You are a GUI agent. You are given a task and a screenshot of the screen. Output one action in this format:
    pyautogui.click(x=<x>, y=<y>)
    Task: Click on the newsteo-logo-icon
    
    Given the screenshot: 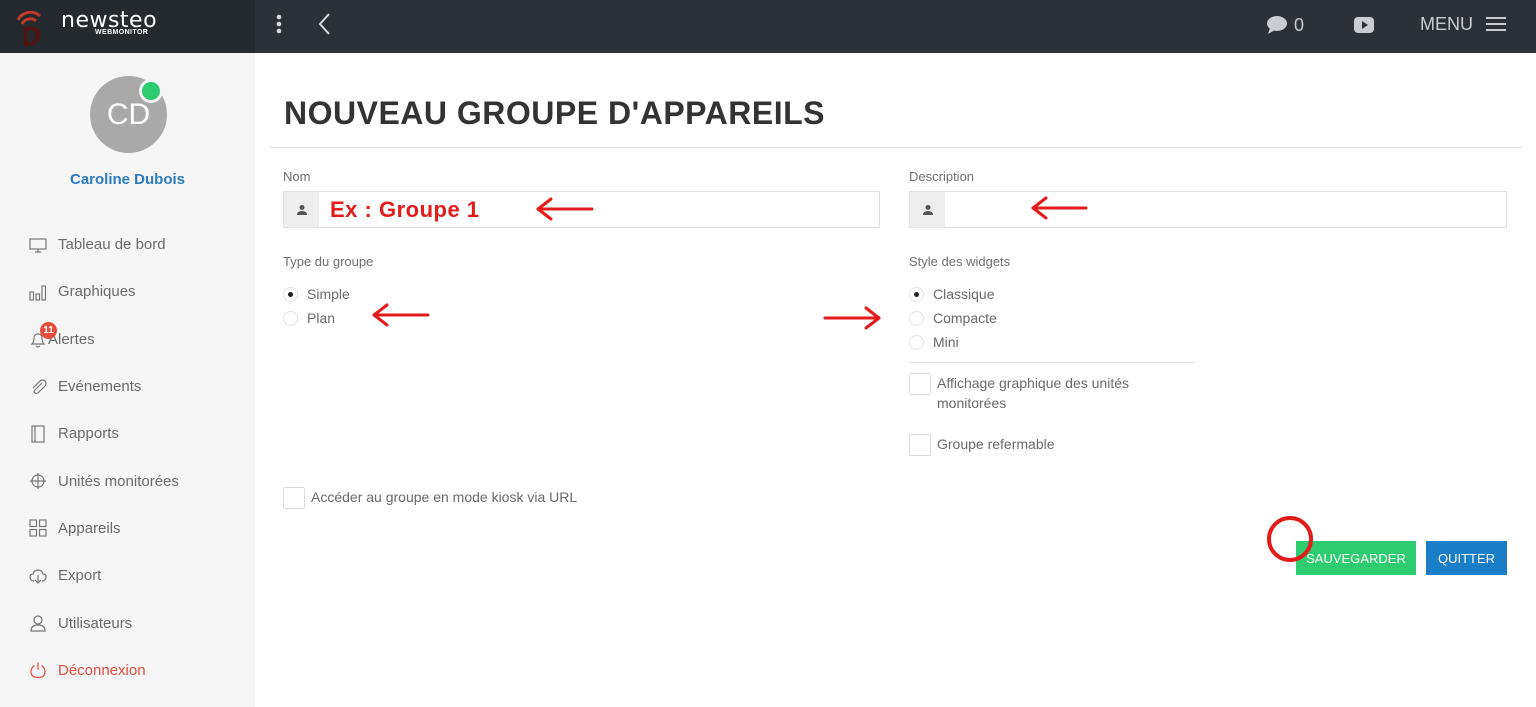 What is the action you would take?
    pyautogui.click(x=29, y=28)
    